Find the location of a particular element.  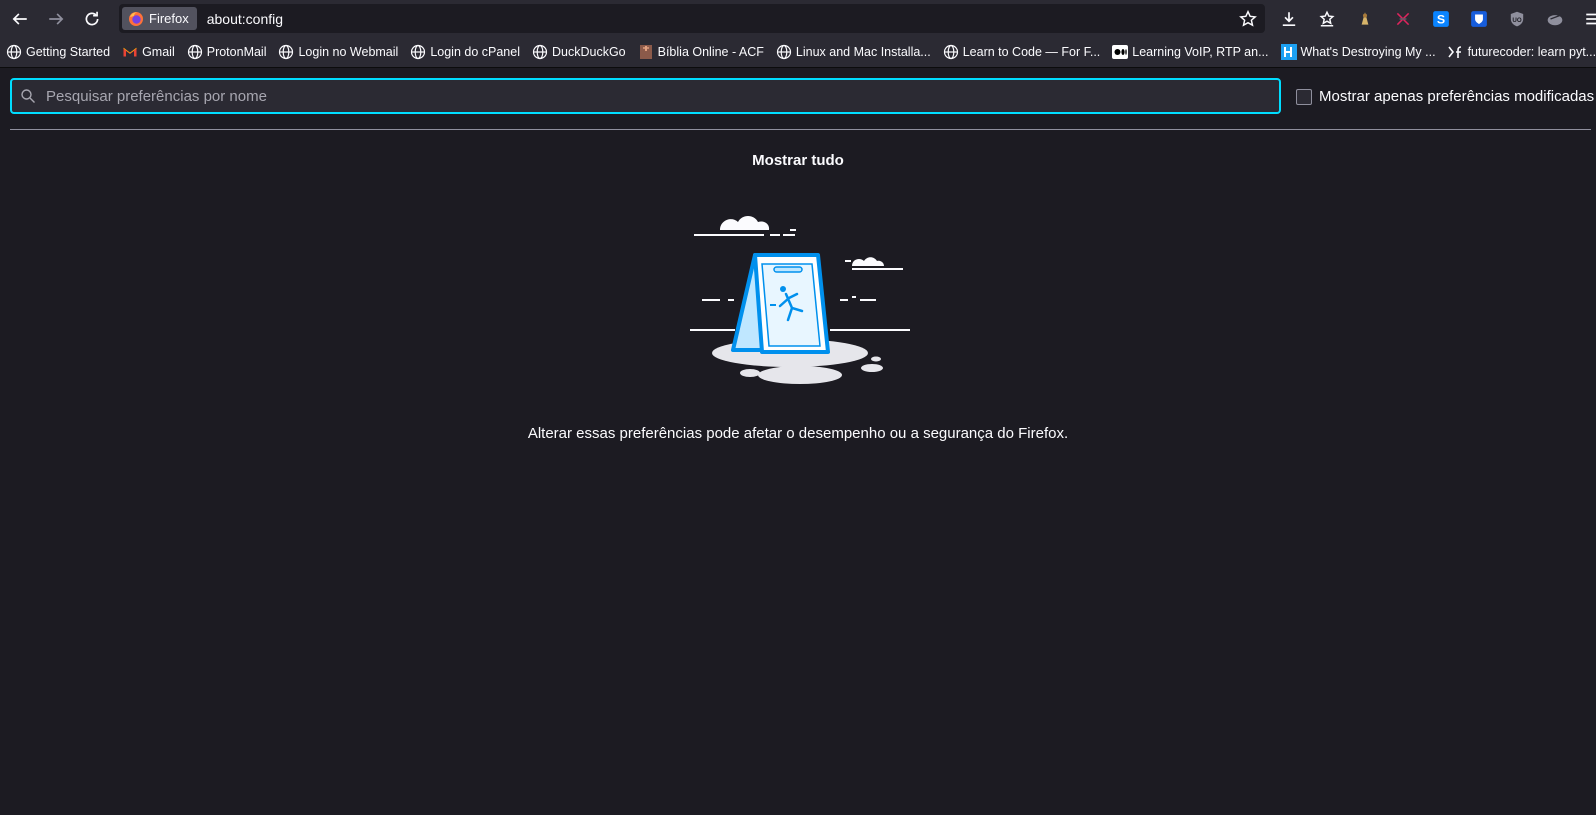

toolbar-icons: S UO is located at coordinates (1433, 18).